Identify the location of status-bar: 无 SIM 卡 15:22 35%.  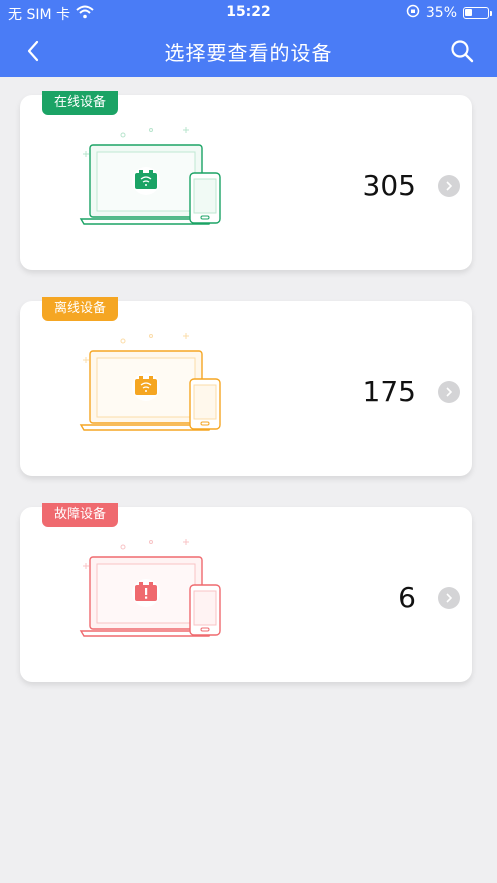
(248, 13).